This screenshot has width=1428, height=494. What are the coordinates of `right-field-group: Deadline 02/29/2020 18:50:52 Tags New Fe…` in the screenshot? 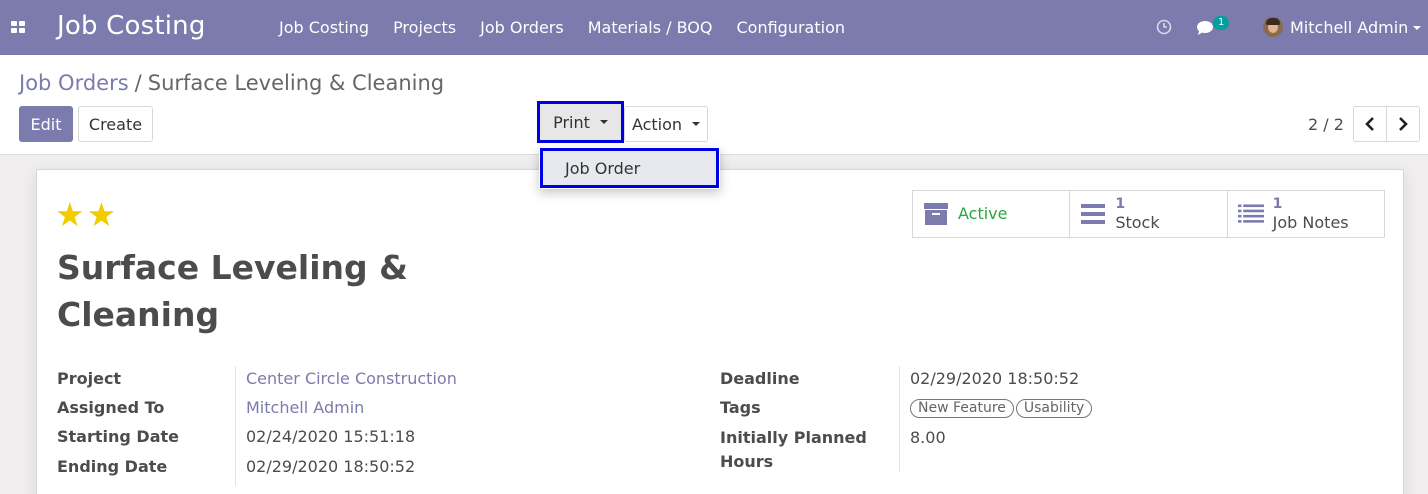 It's located at (1040, 421).